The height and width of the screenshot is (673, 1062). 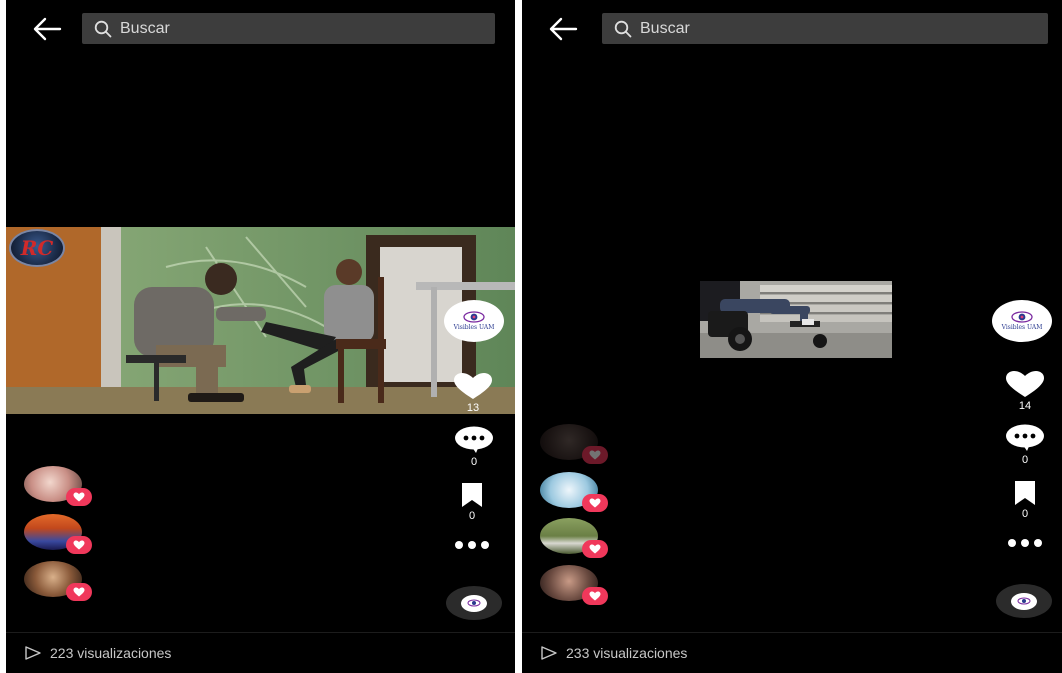 I want to click on like-button: 14, so click(x=1025, y=391).